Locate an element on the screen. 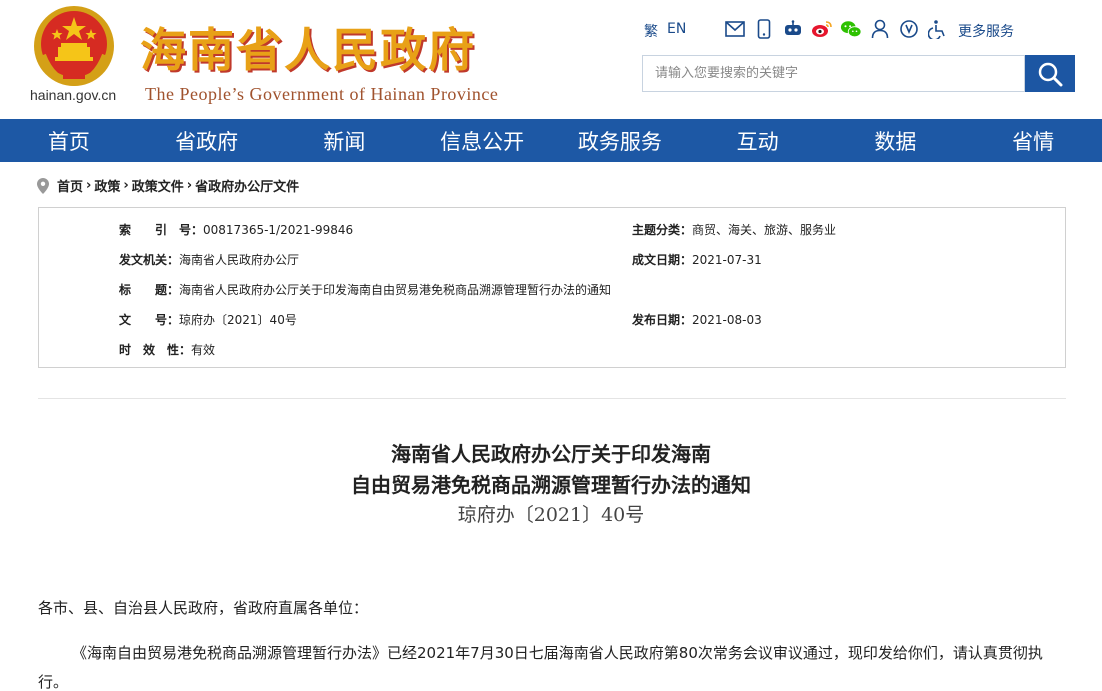  info-doc-number-value: 琼府办〔2021〕40号 is located at coordinates (238, 320).